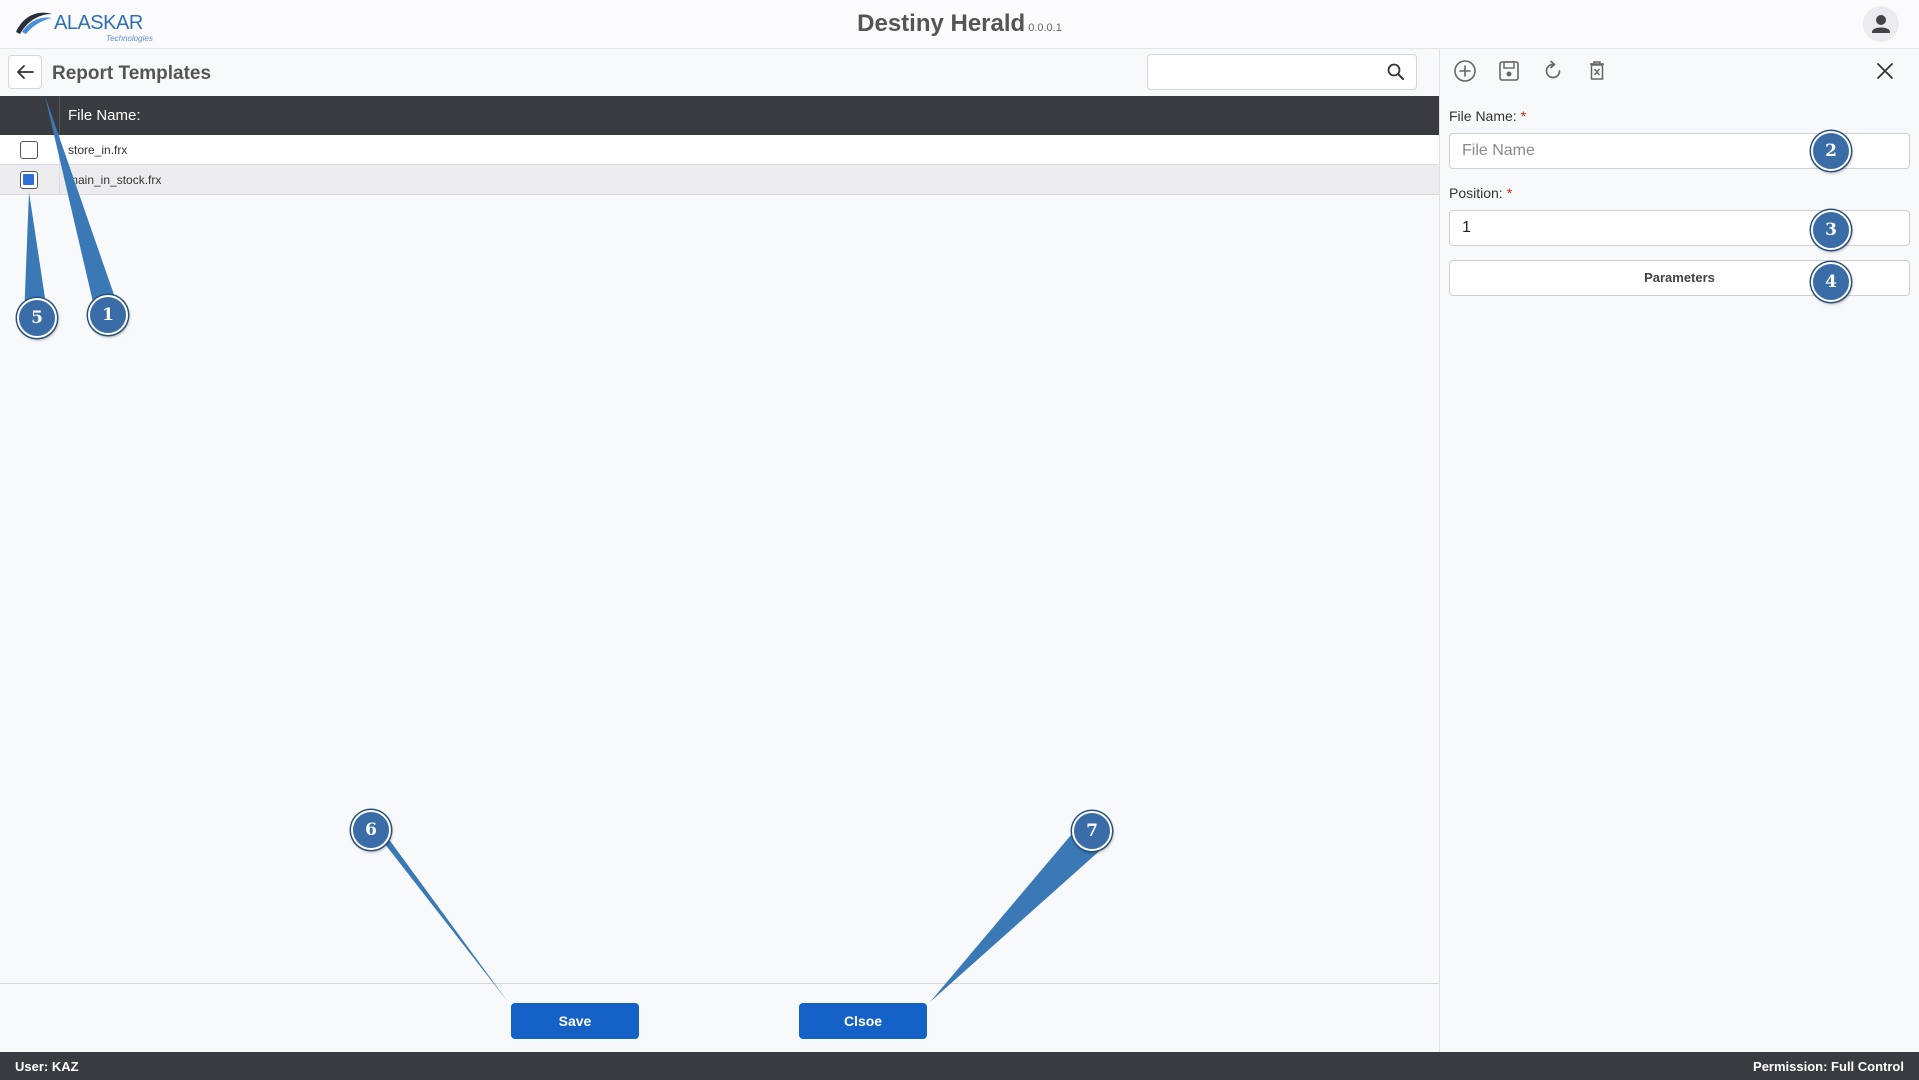 The height and width of the screenshot is (1080, 1919). Describe the element at coordinates (1466, 227) in the screenshot. I see `position-value: 1` at that location.